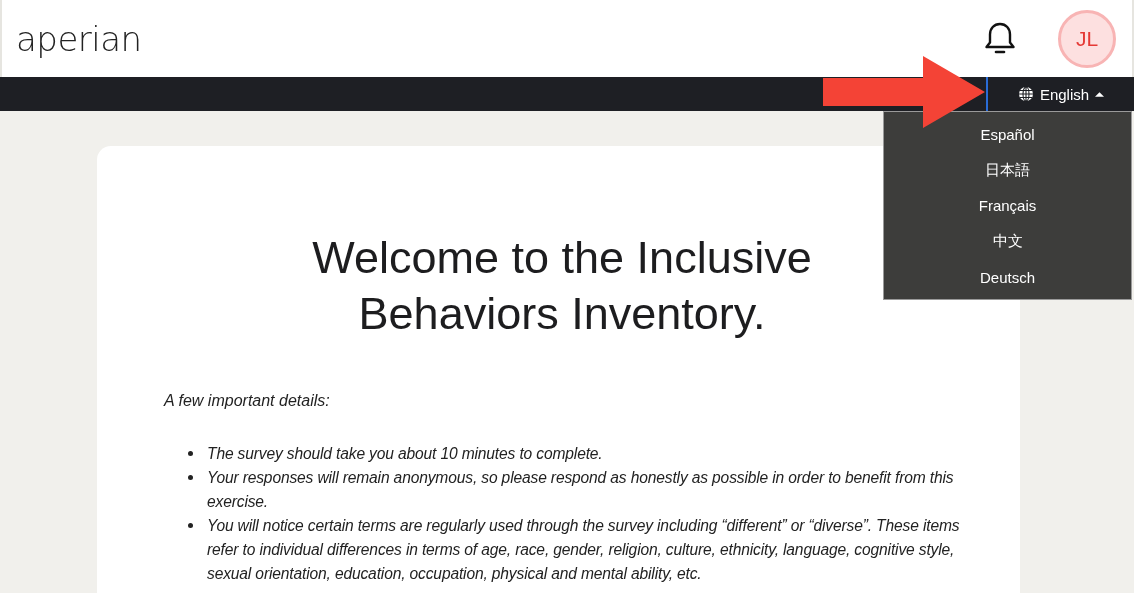 The width and height of the screenshot is (1134, 593). Describe the element at coordinates (562, 286) in the screenshot. I see `welcome-title: Welcome to the Inclusive Behaviors Inventory.` at that location.